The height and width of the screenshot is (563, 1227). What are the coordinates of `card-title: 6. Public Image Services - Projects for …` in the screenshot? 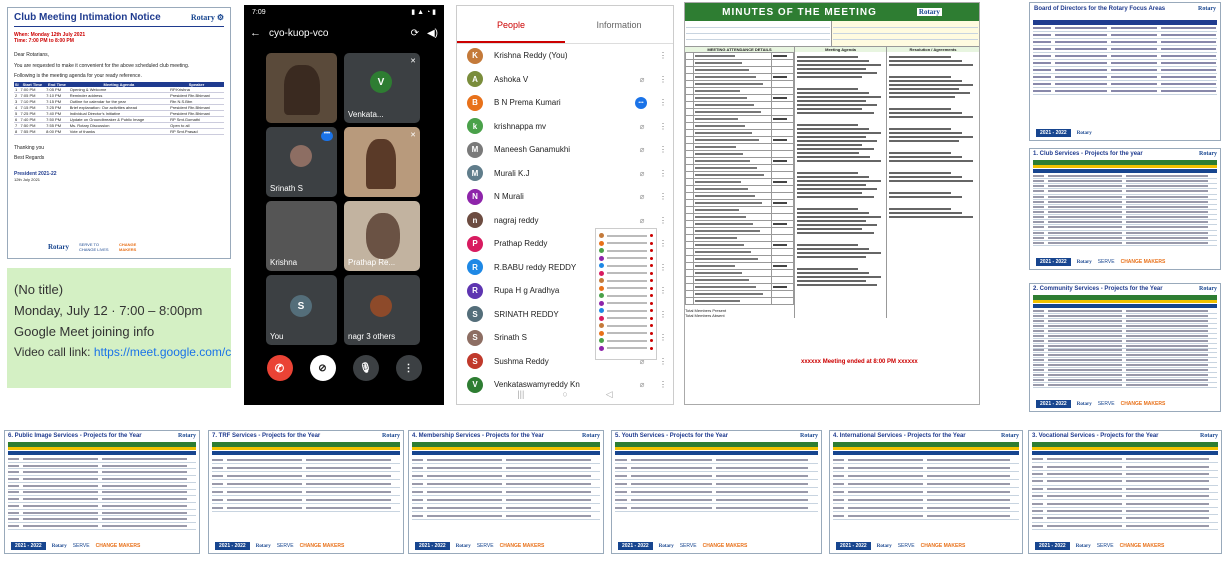 It's located at (75, 436).